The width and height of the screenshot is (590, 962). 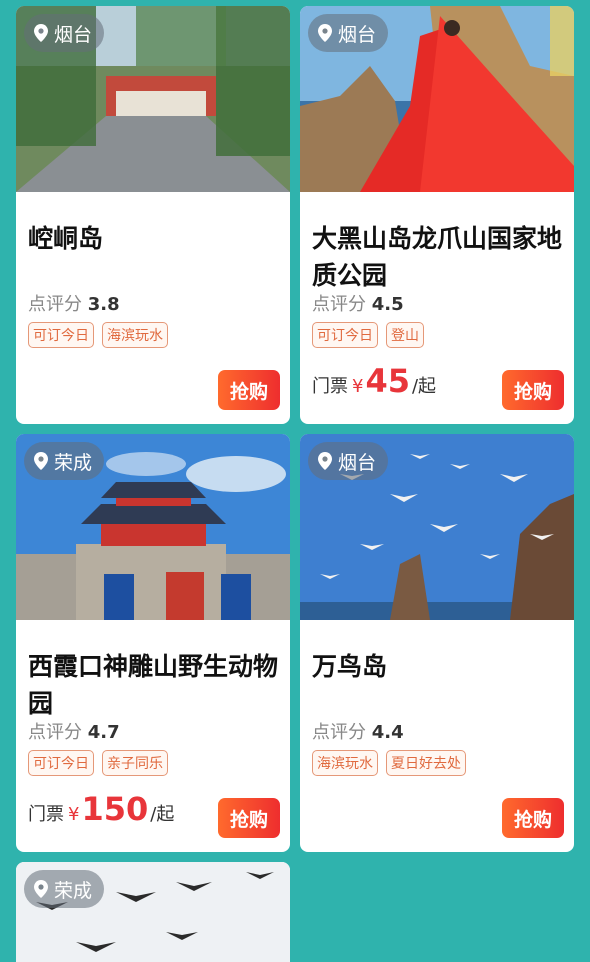 What do you see at coordinates (135, 763) in the screenshot?
I see `tag: 亲子同乐` at bounding box center [135, 763].